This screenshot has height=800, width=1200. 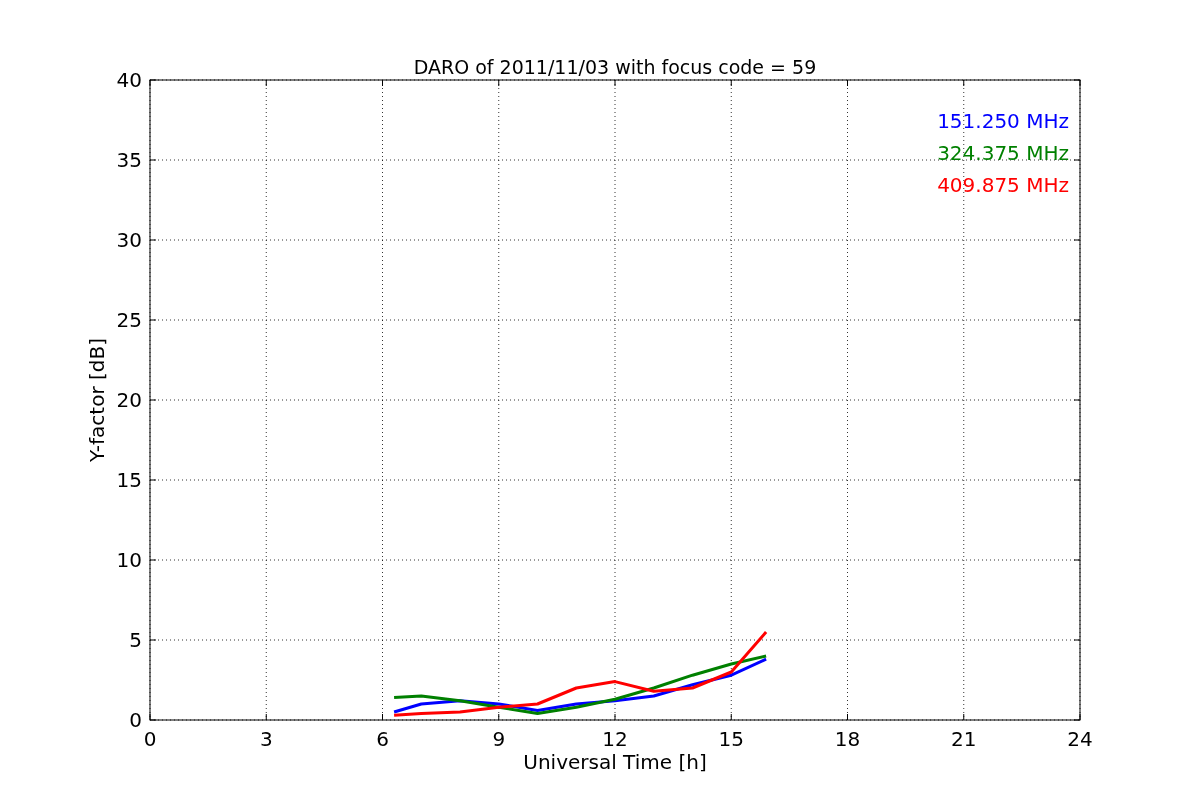 I want to click on y-axis-label: Y-factor [dB], so click(x=97, y=400).